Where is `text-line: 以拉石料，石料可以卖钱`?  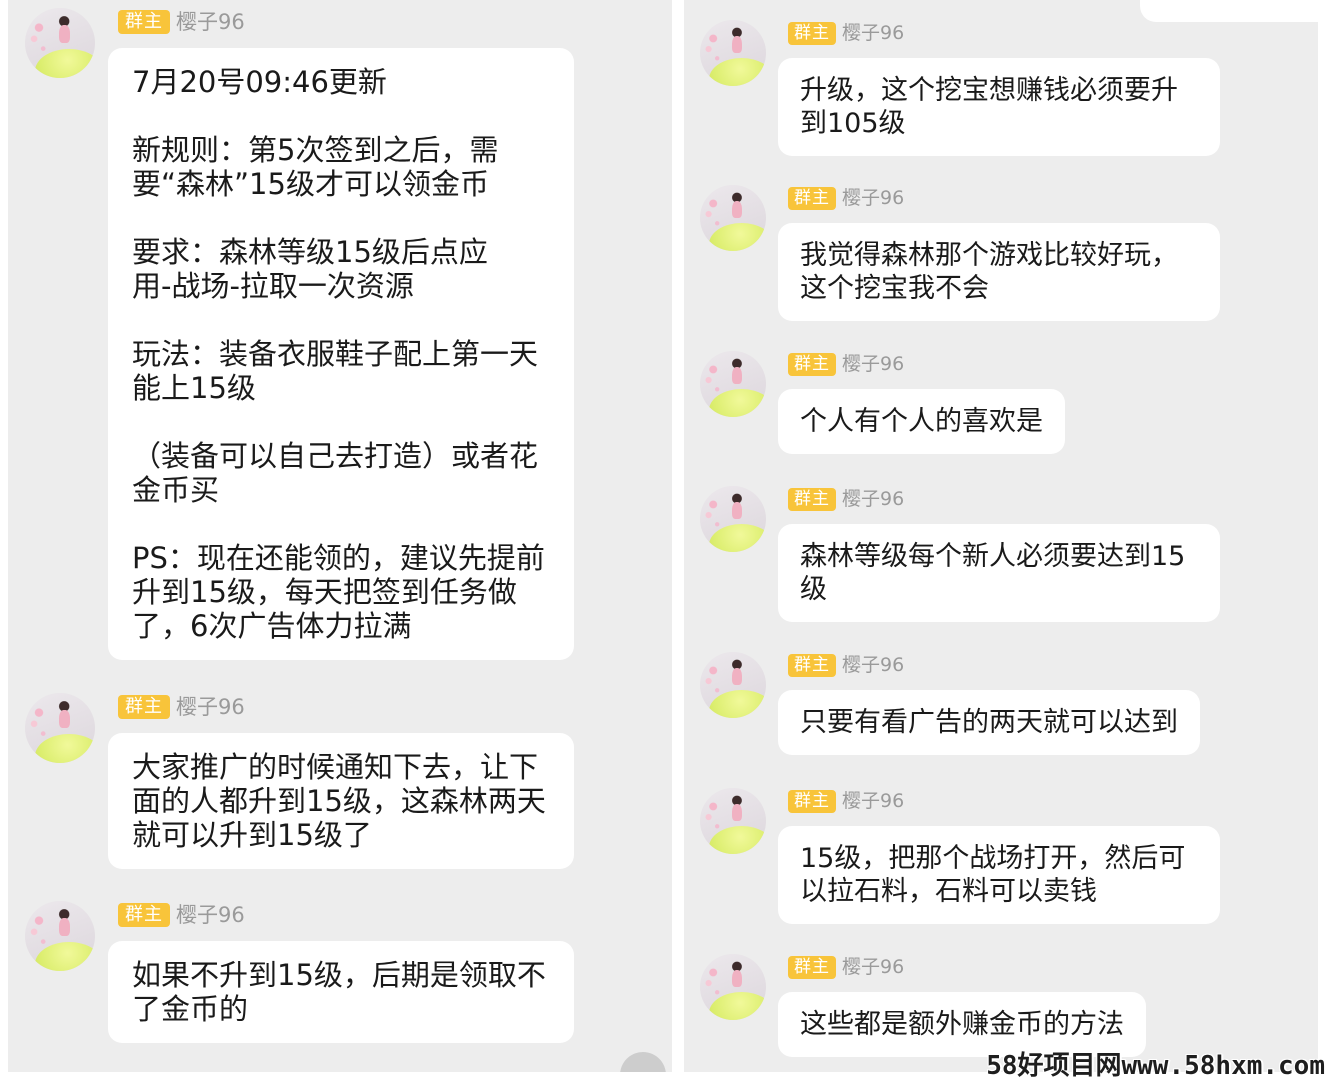 text-line: 以拉石料，石料可以卖钱 is located at coordinates (948, 891).